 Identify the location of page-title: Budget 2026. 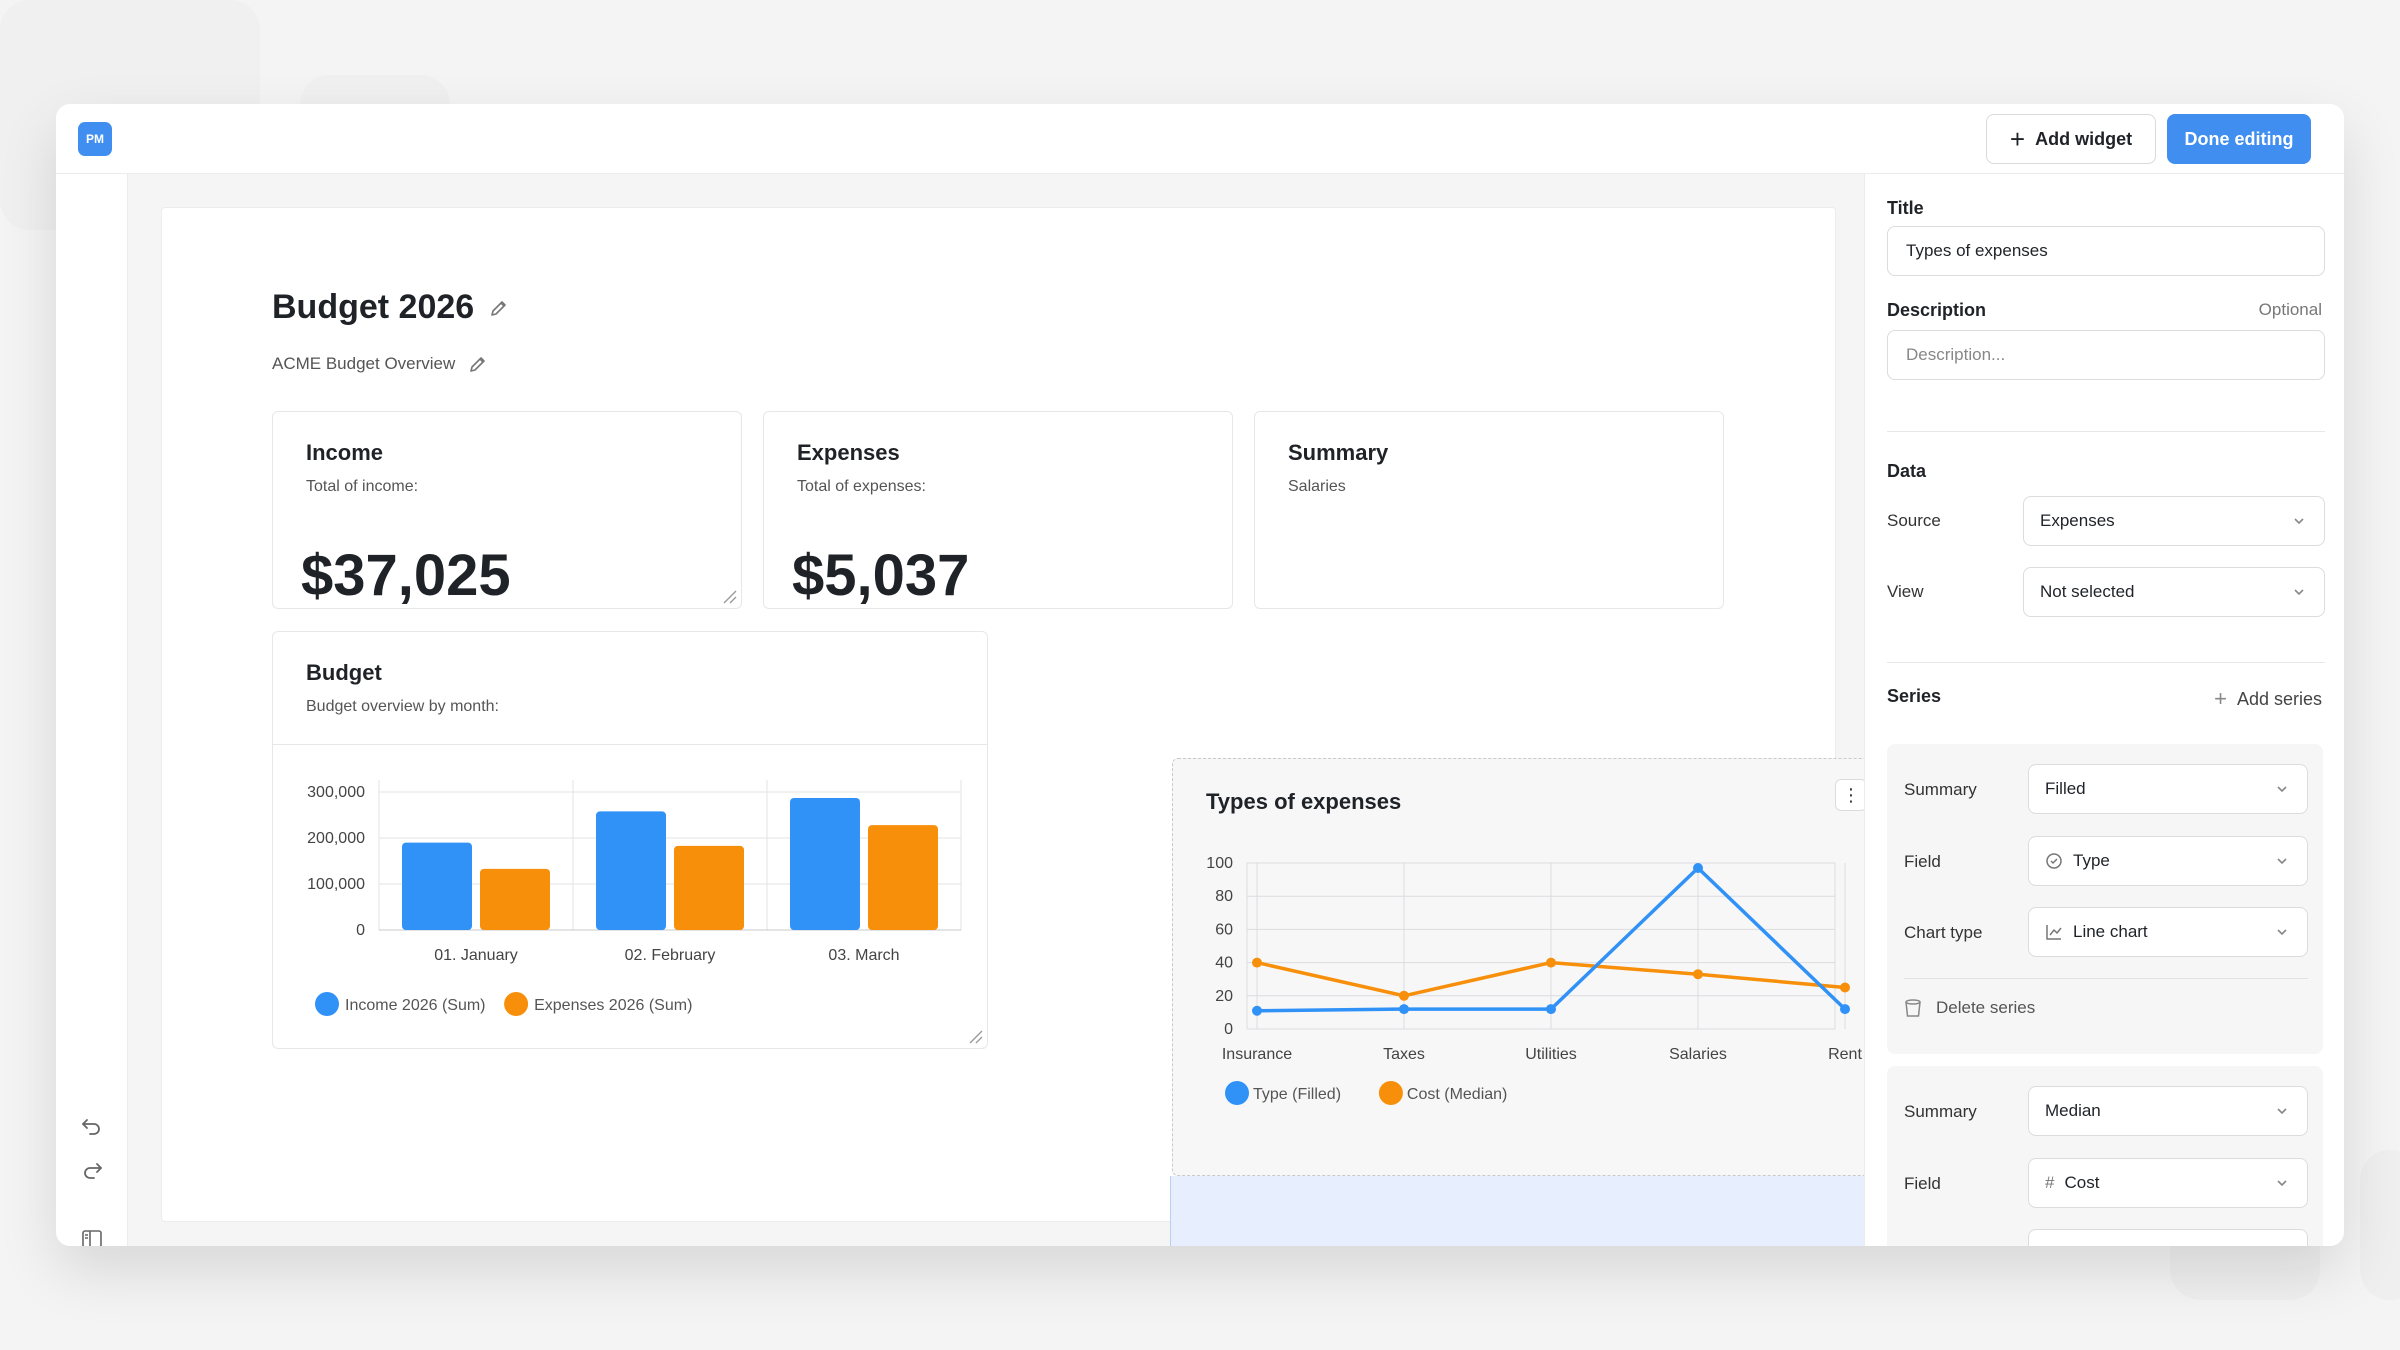
(391, 307).